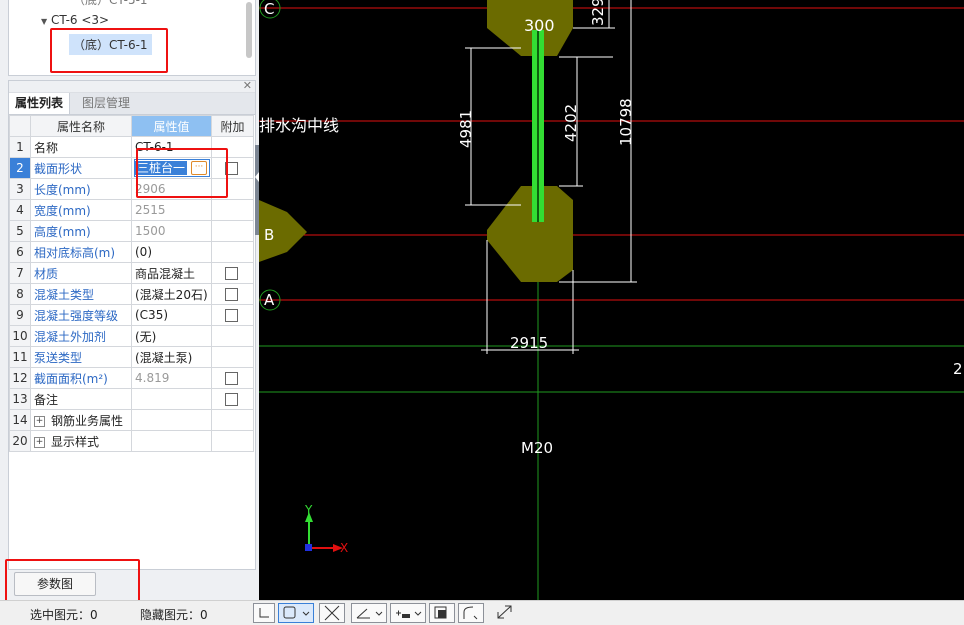  Describe the element at coordinates (81, 441) in the screenshot. I see `property-name: + 显示样式` at that location.